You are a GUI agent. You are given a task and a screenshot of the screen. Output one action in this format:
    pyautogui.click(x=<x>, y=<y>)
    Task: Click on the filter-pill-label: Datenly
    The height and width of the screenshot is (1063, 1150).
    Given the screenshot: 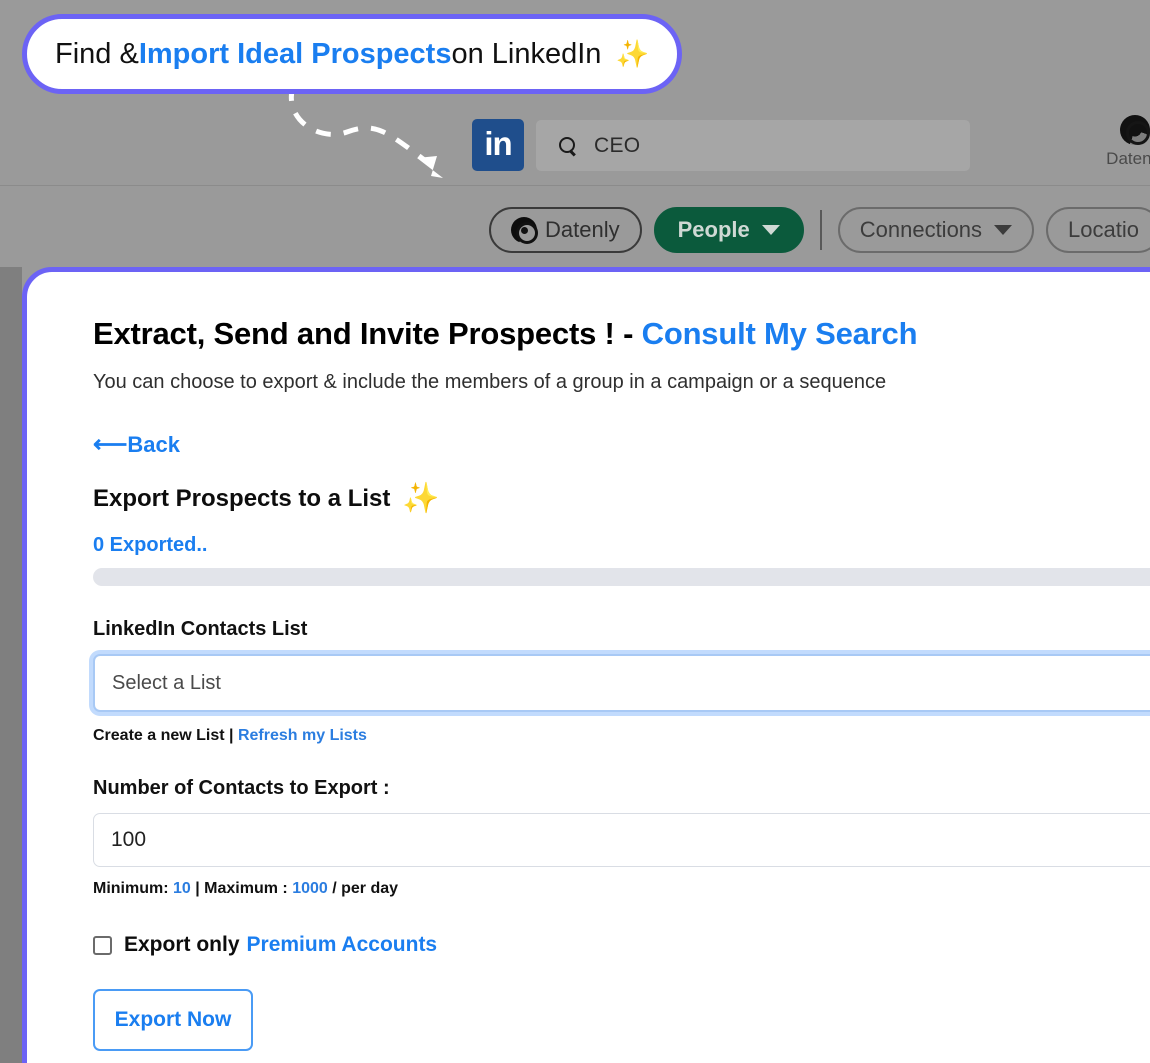 What is the action you would take?
    pyautogui.click(x=582, y=229)
    